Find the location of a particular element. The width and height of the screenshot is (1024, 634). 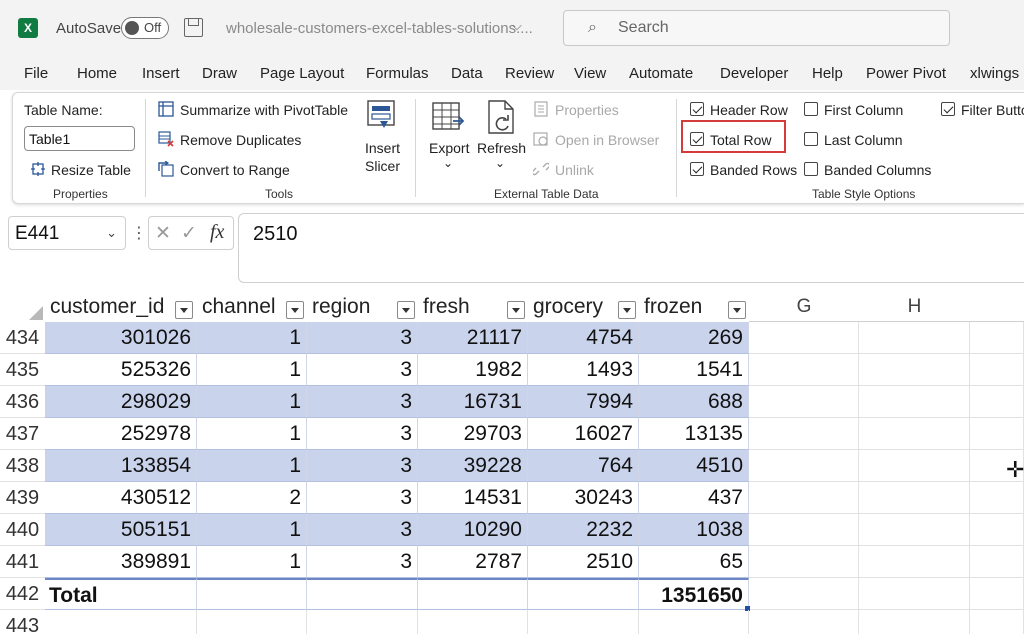

table-cell: 2232 is located at coordinates (583, 530).